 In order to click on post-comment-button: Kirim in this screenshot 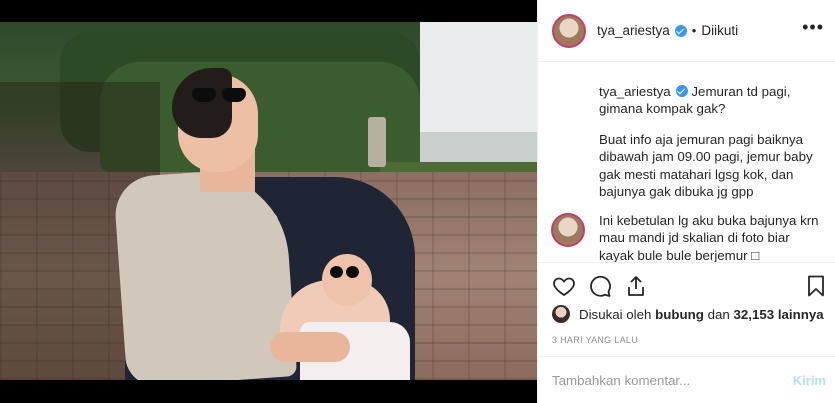, I will do `click(809, 380)`.